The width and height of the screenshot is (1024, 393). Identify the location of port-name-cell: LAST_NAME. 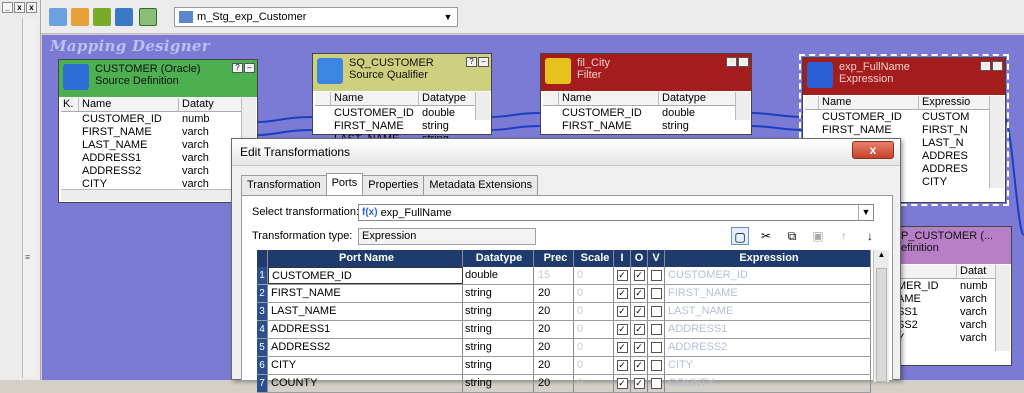
(365, 311).